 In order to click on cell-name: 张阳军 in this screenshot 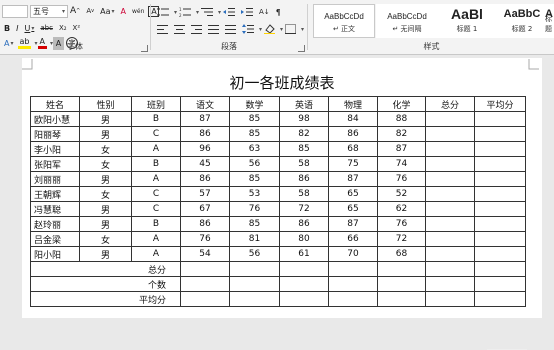, I will do `click(55, 164)`.